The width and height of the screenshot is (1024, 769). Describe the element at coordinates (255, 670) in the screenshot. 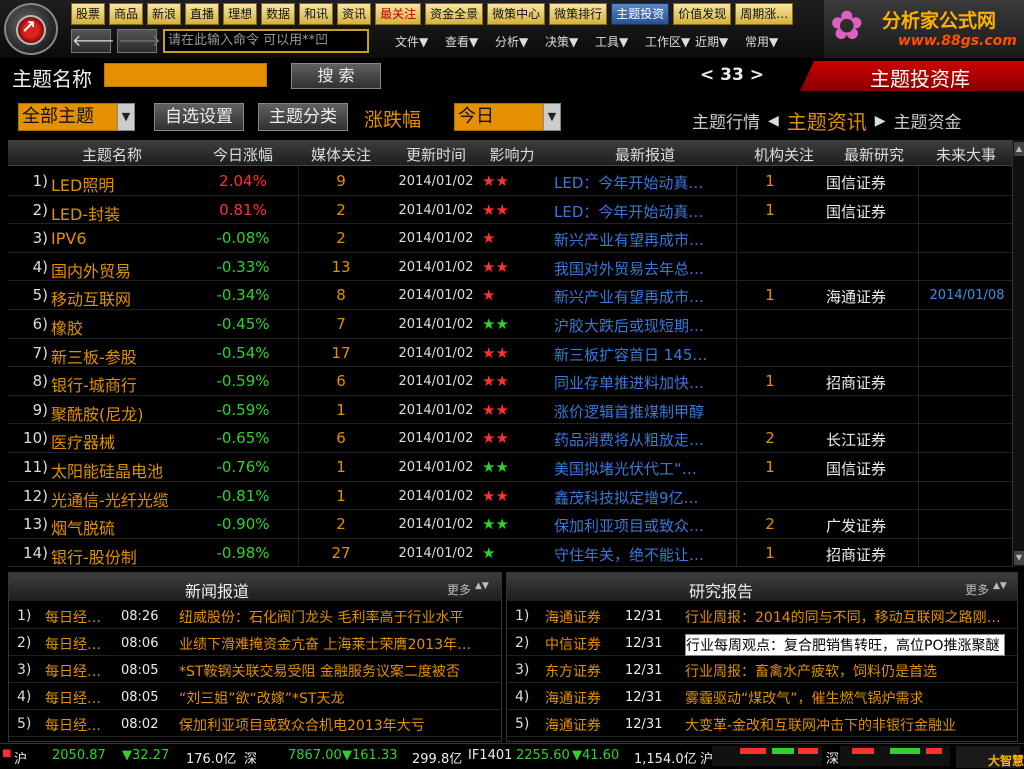

I see `list-item: 3) 每日经… 08:05 *ST鞍钢关联交易受阻 金融服务议案二度被否` at that location.